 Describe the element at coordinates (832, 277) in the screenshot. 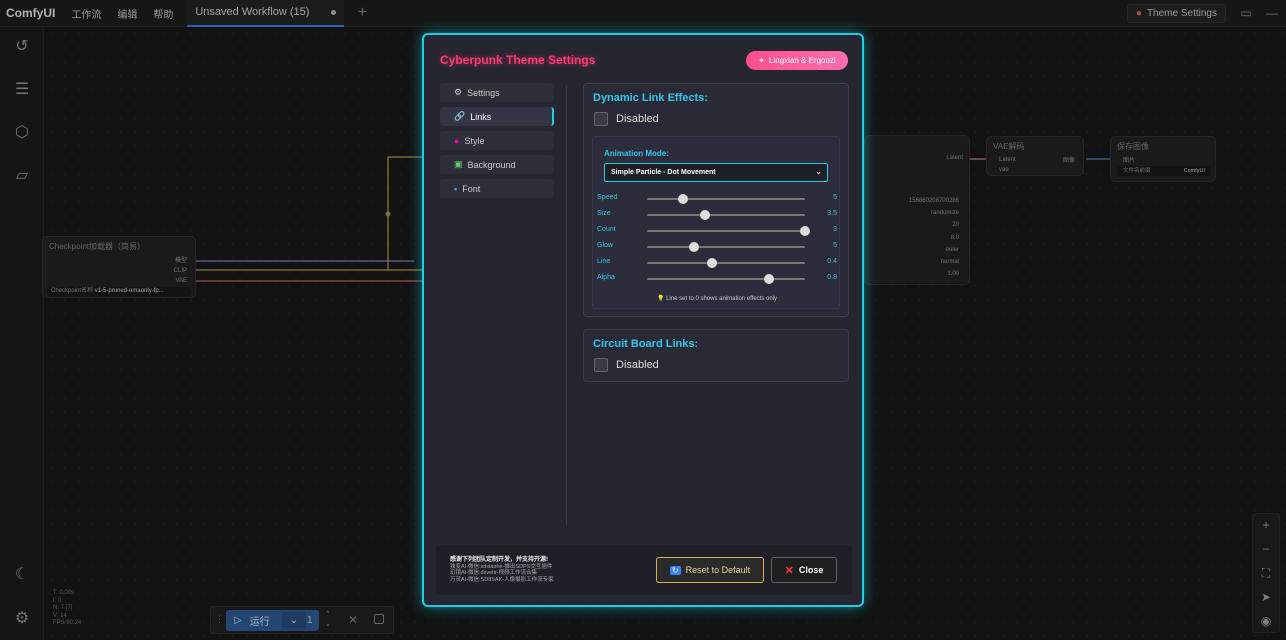

I see `slider-value: 0.8` at that location.